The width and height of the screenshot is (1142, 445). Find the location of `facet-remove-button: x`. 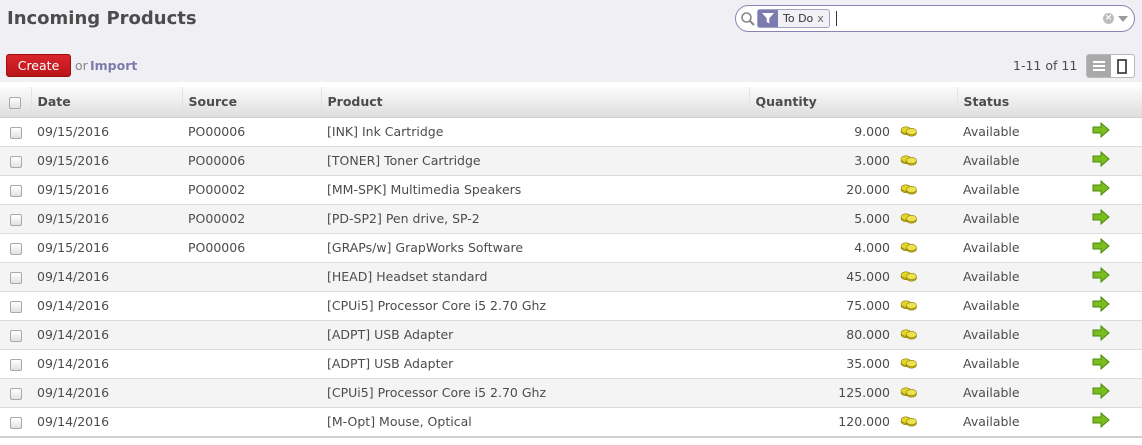

facet-remove-button: x is located at coordinates (823, 18).